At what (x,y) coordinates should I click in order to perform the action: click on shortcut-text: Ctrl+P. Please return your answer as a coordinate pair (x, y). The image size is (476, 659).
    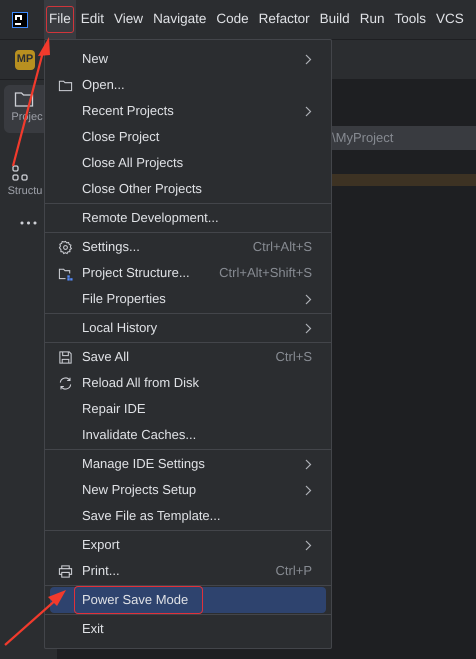
    Looking at the image, I should click on (294, 571).